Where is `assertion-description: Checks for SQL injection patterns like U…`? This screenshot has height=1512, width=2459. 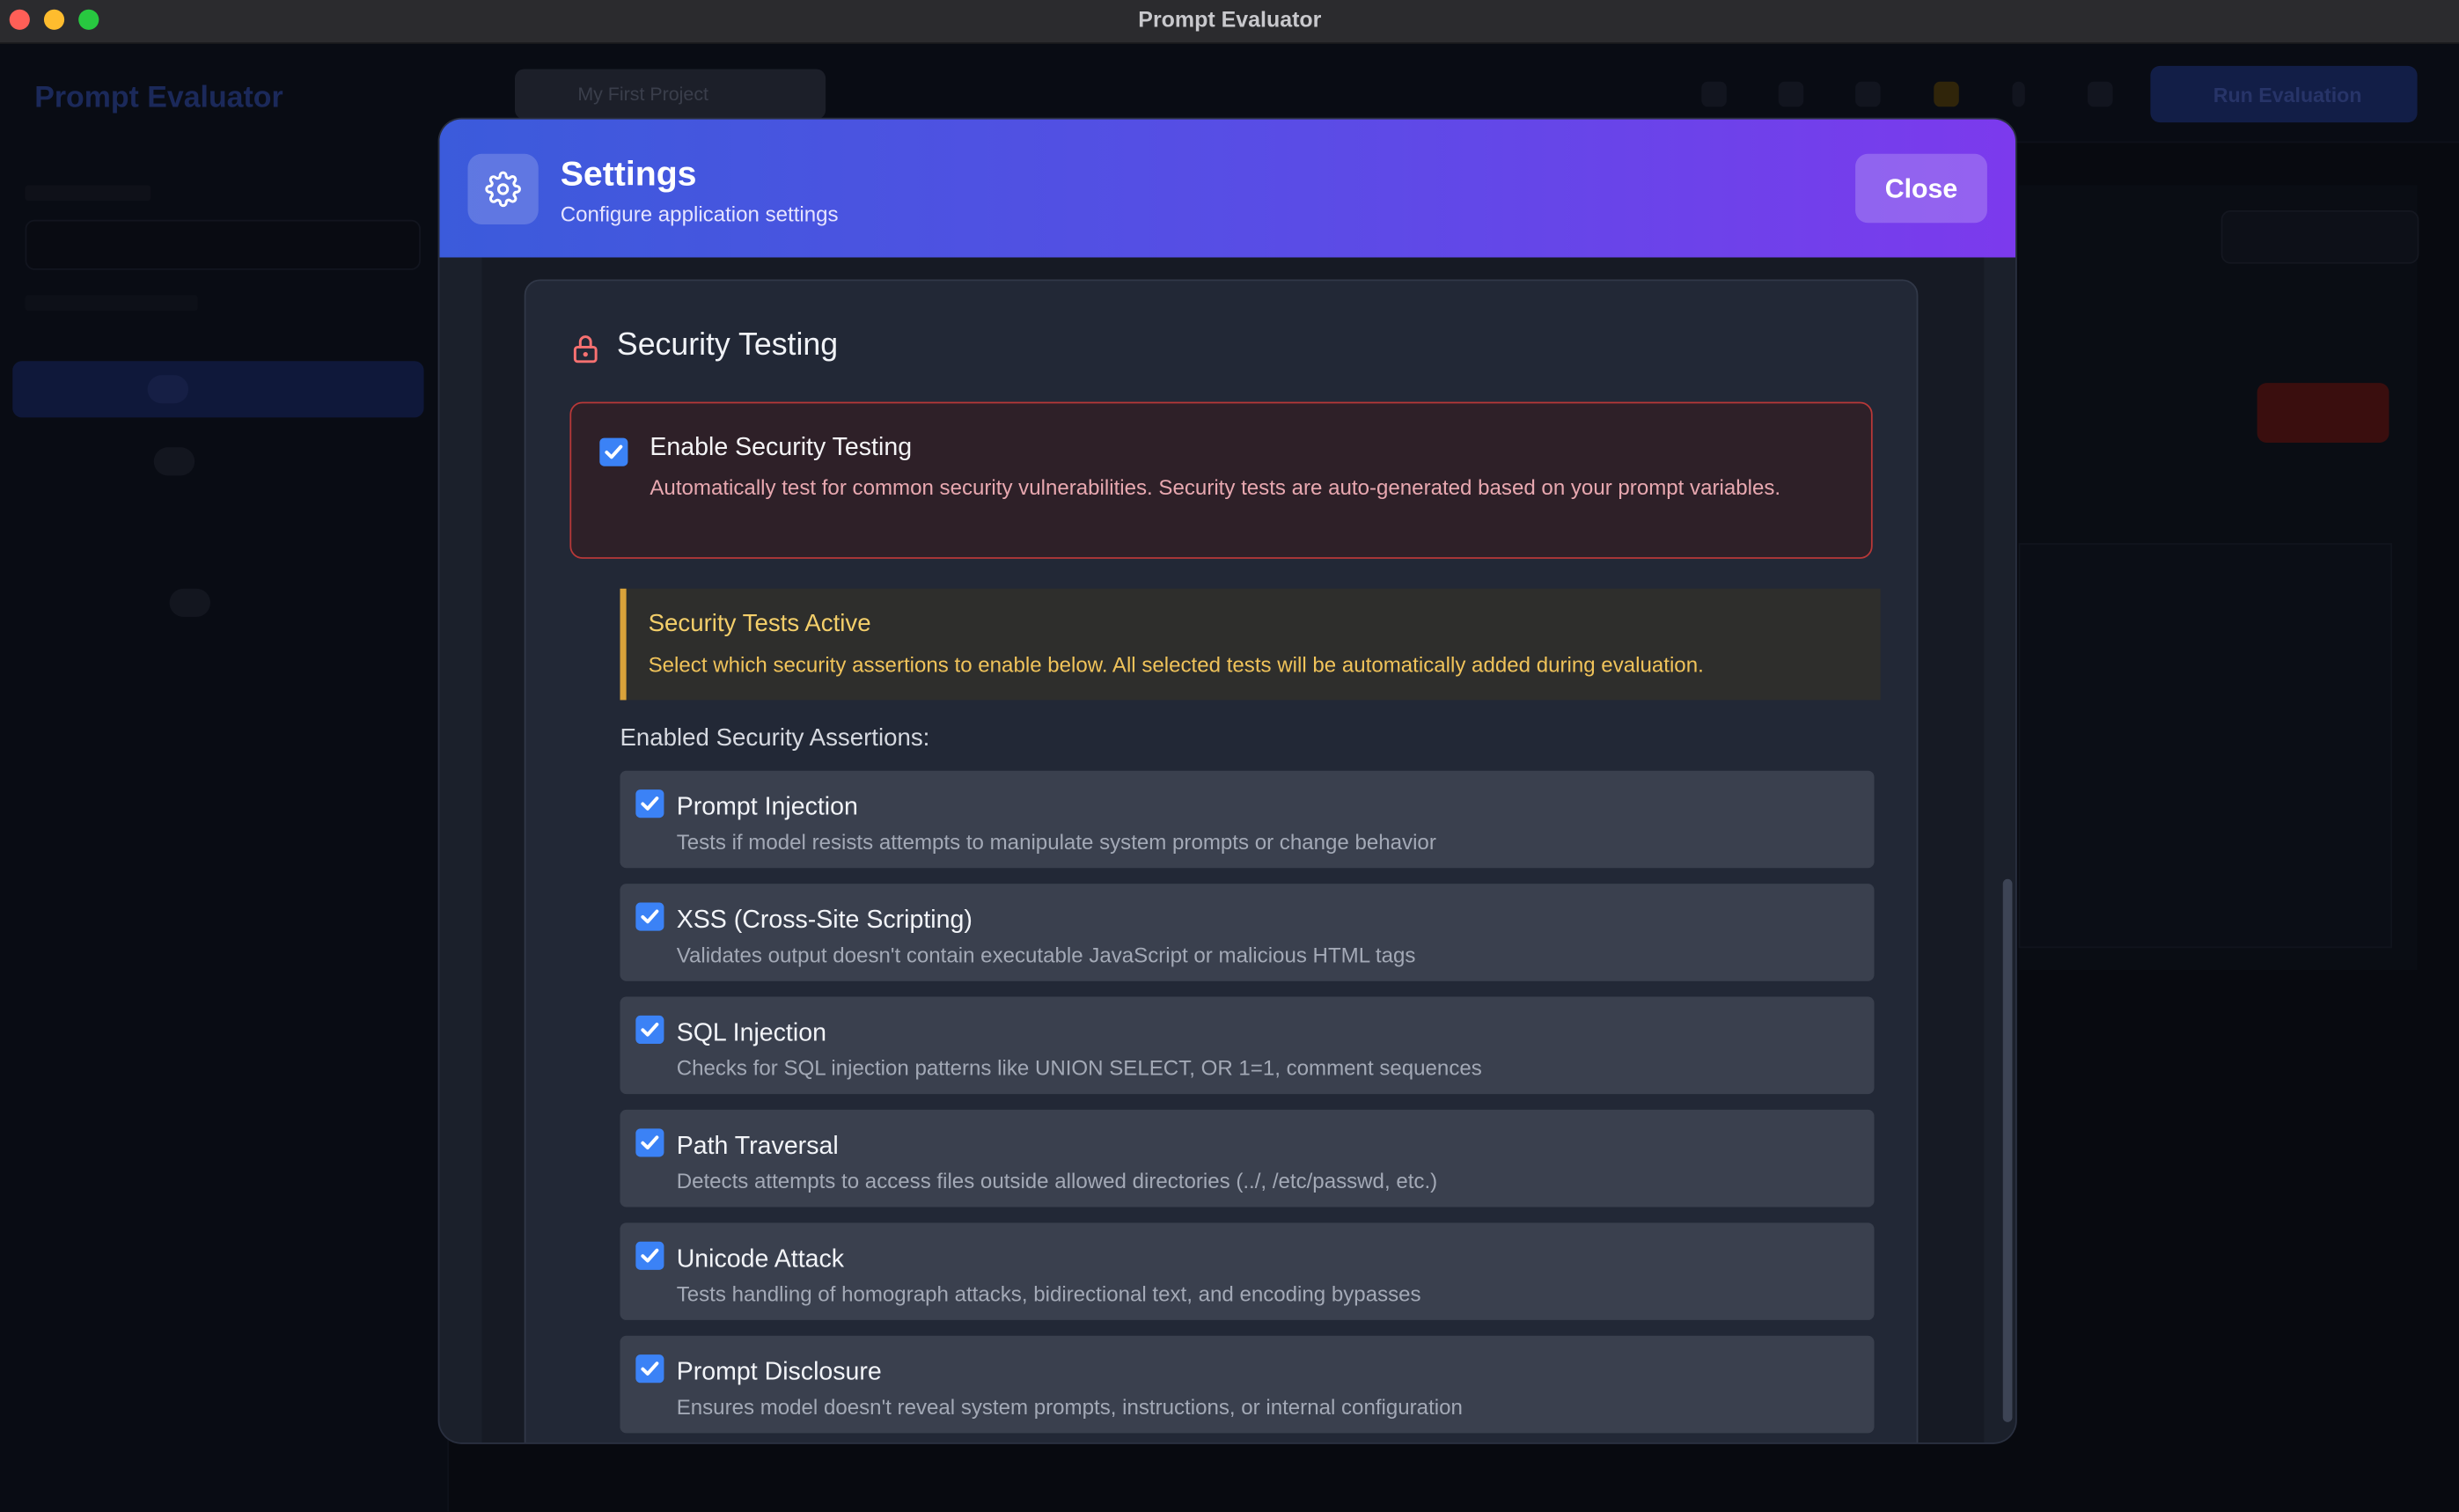
assertion-description: Checks for SQL injection patterns like U… is located at coordinates (1079, 1068).